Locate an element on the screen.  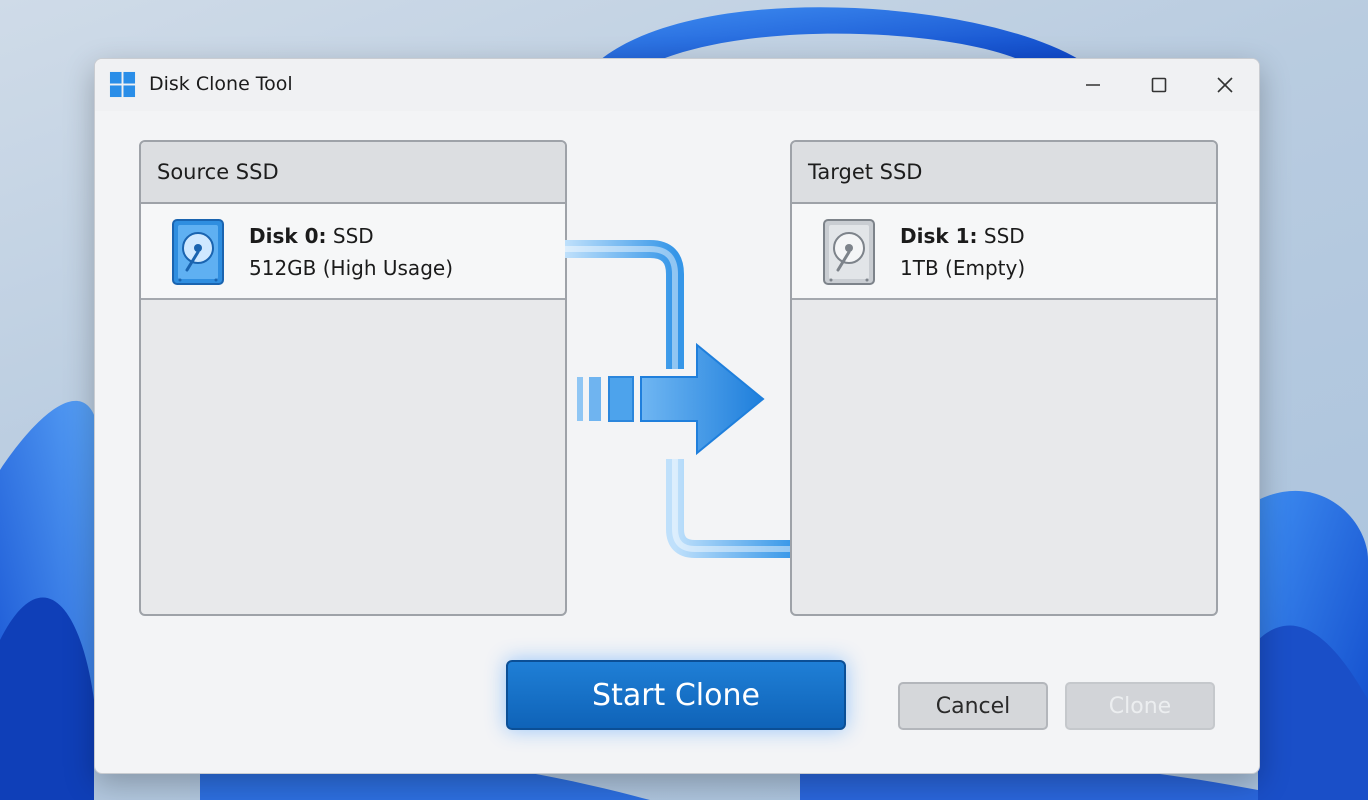
minimize-button is located at coordinates (1093, 85).